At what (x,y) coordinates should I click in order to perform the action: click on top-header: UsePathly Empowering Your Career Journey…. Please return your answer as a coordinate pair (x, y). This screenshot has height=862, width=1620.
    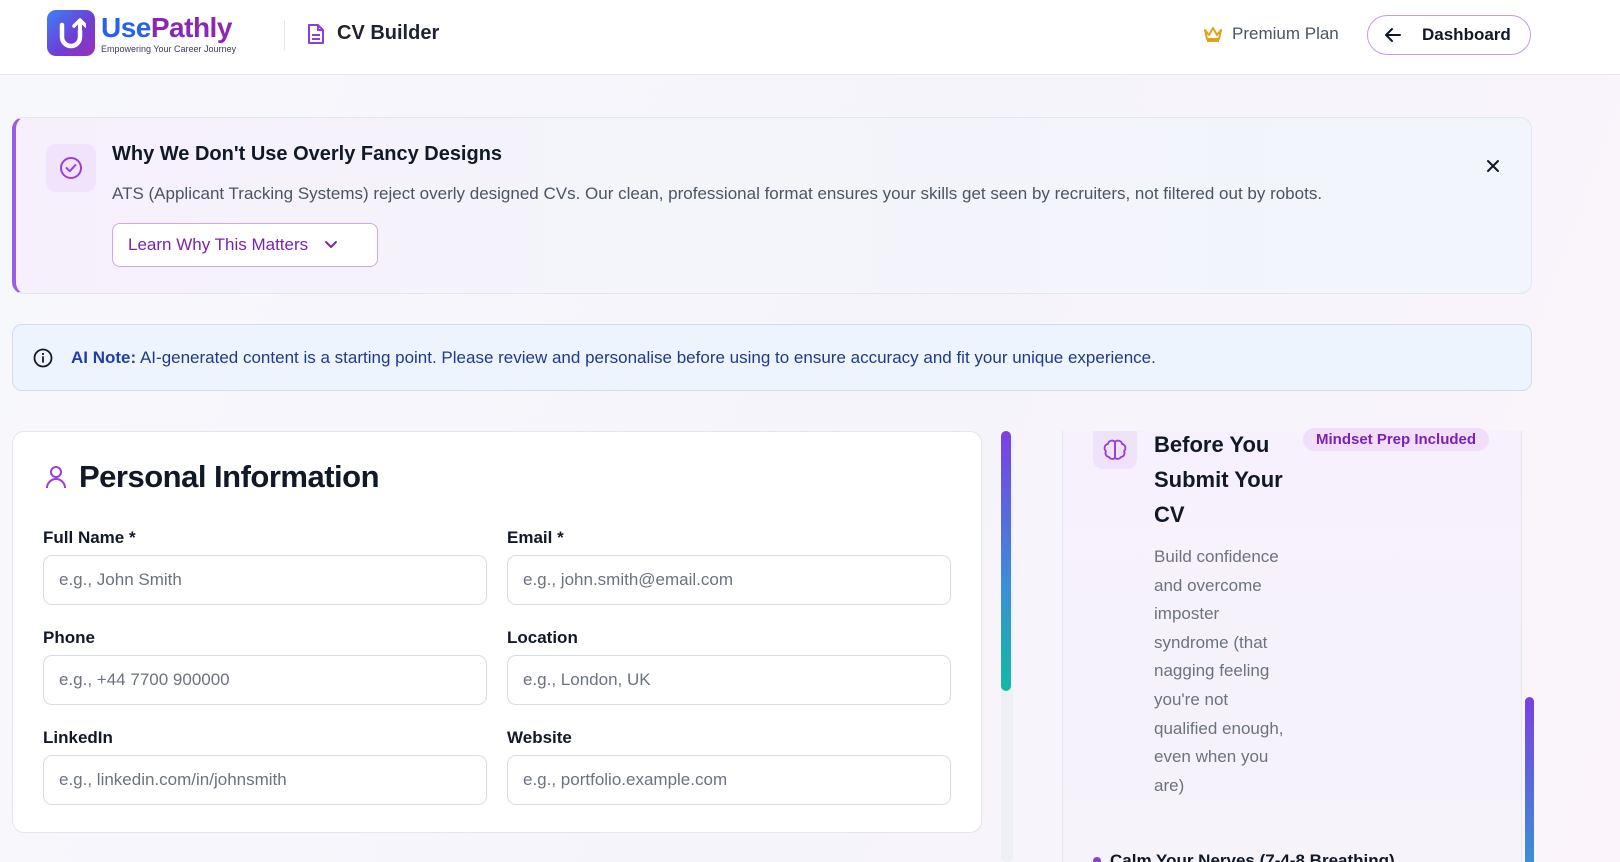
    Looking at the image, I should click on (810, 37).